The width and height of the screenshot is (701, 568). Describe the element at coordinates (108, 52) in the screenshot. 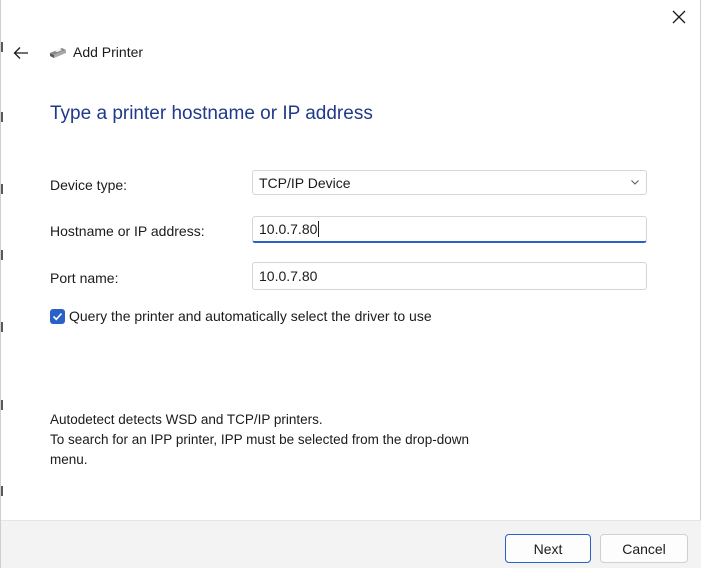

I see `window-title: Add Printer` at that location.